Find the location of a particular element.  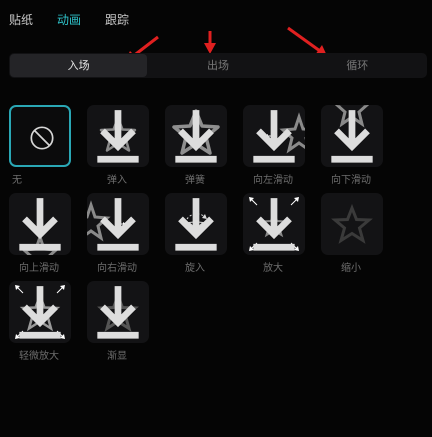

animation-type-segmented-control: 入场 出场 循环 is located at coordinates (218, 65).